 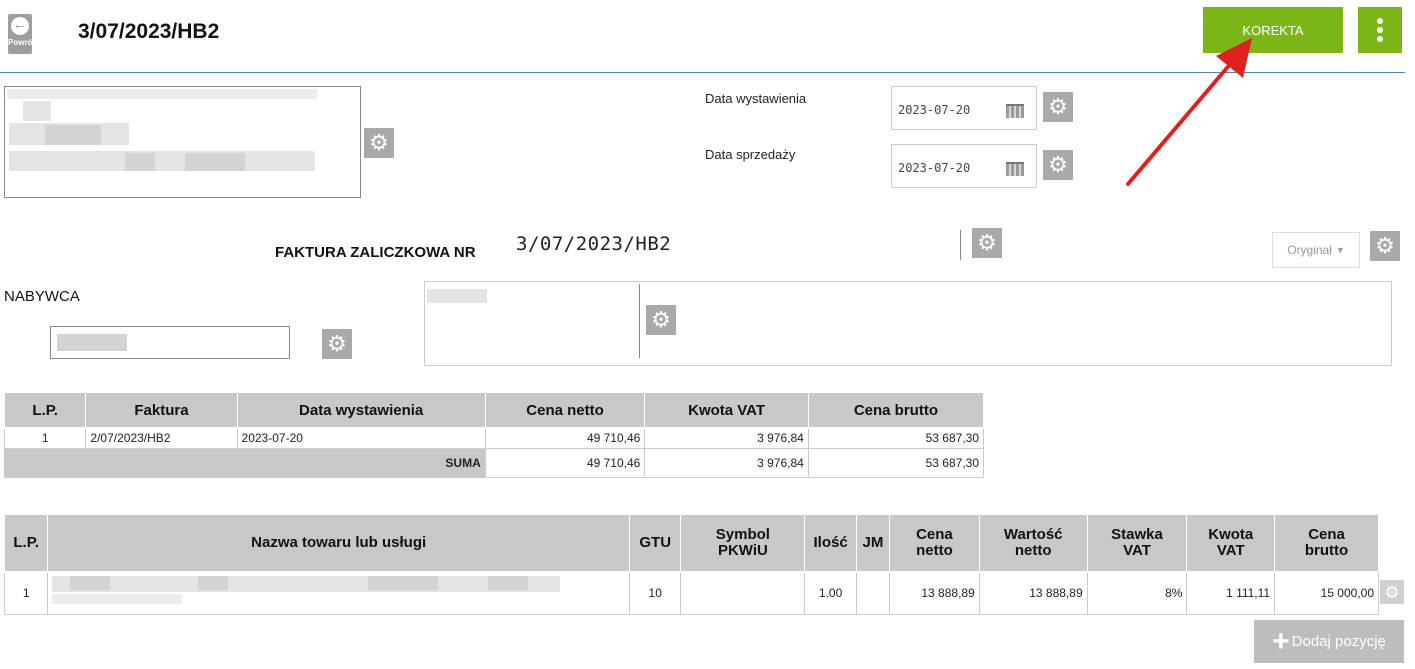 I want to click on cell-unit, so click(x=873, y=593).